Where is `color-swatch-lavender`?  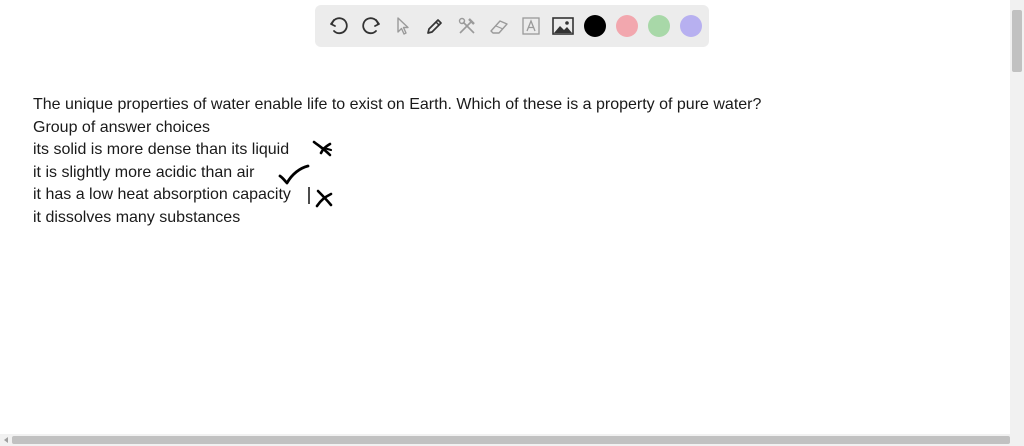 color-swatch-lavender is located at coordinates (691, 26).